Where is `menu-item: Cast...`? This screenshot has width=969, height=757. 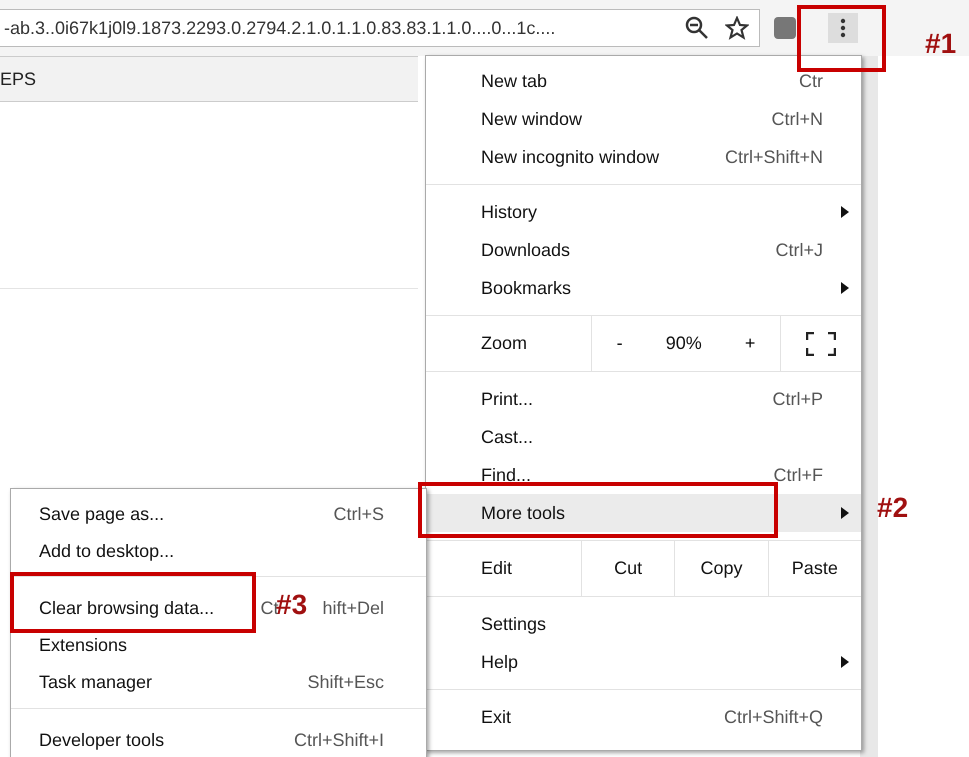 menu-item: Cast... is located at coordinates (643, 437).